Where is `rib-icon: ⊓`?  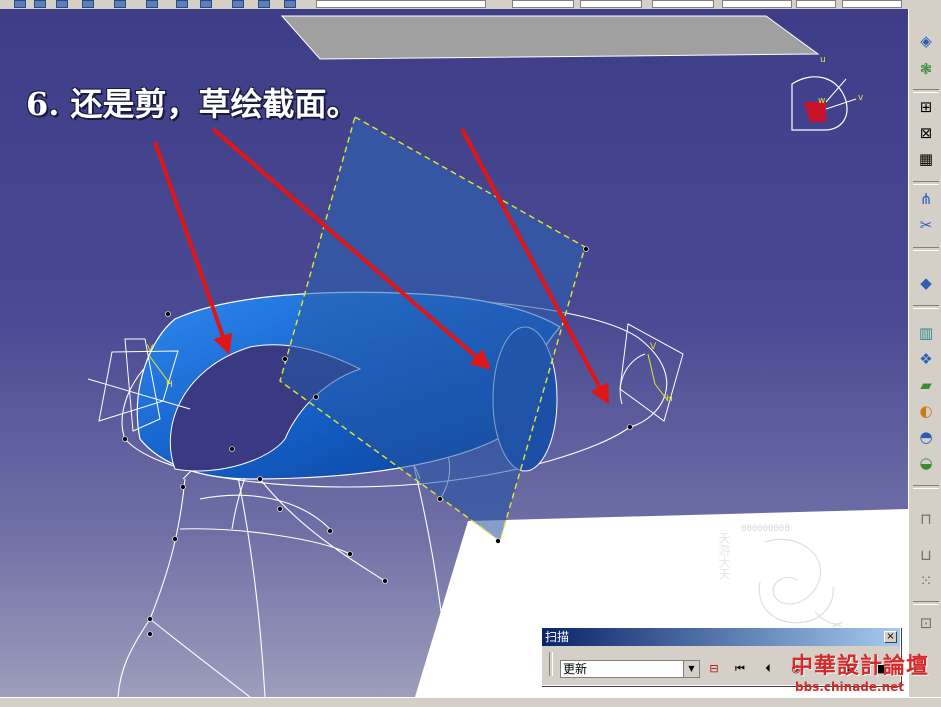 rib-icon: ⊓ is located at coordinates (926, 519).